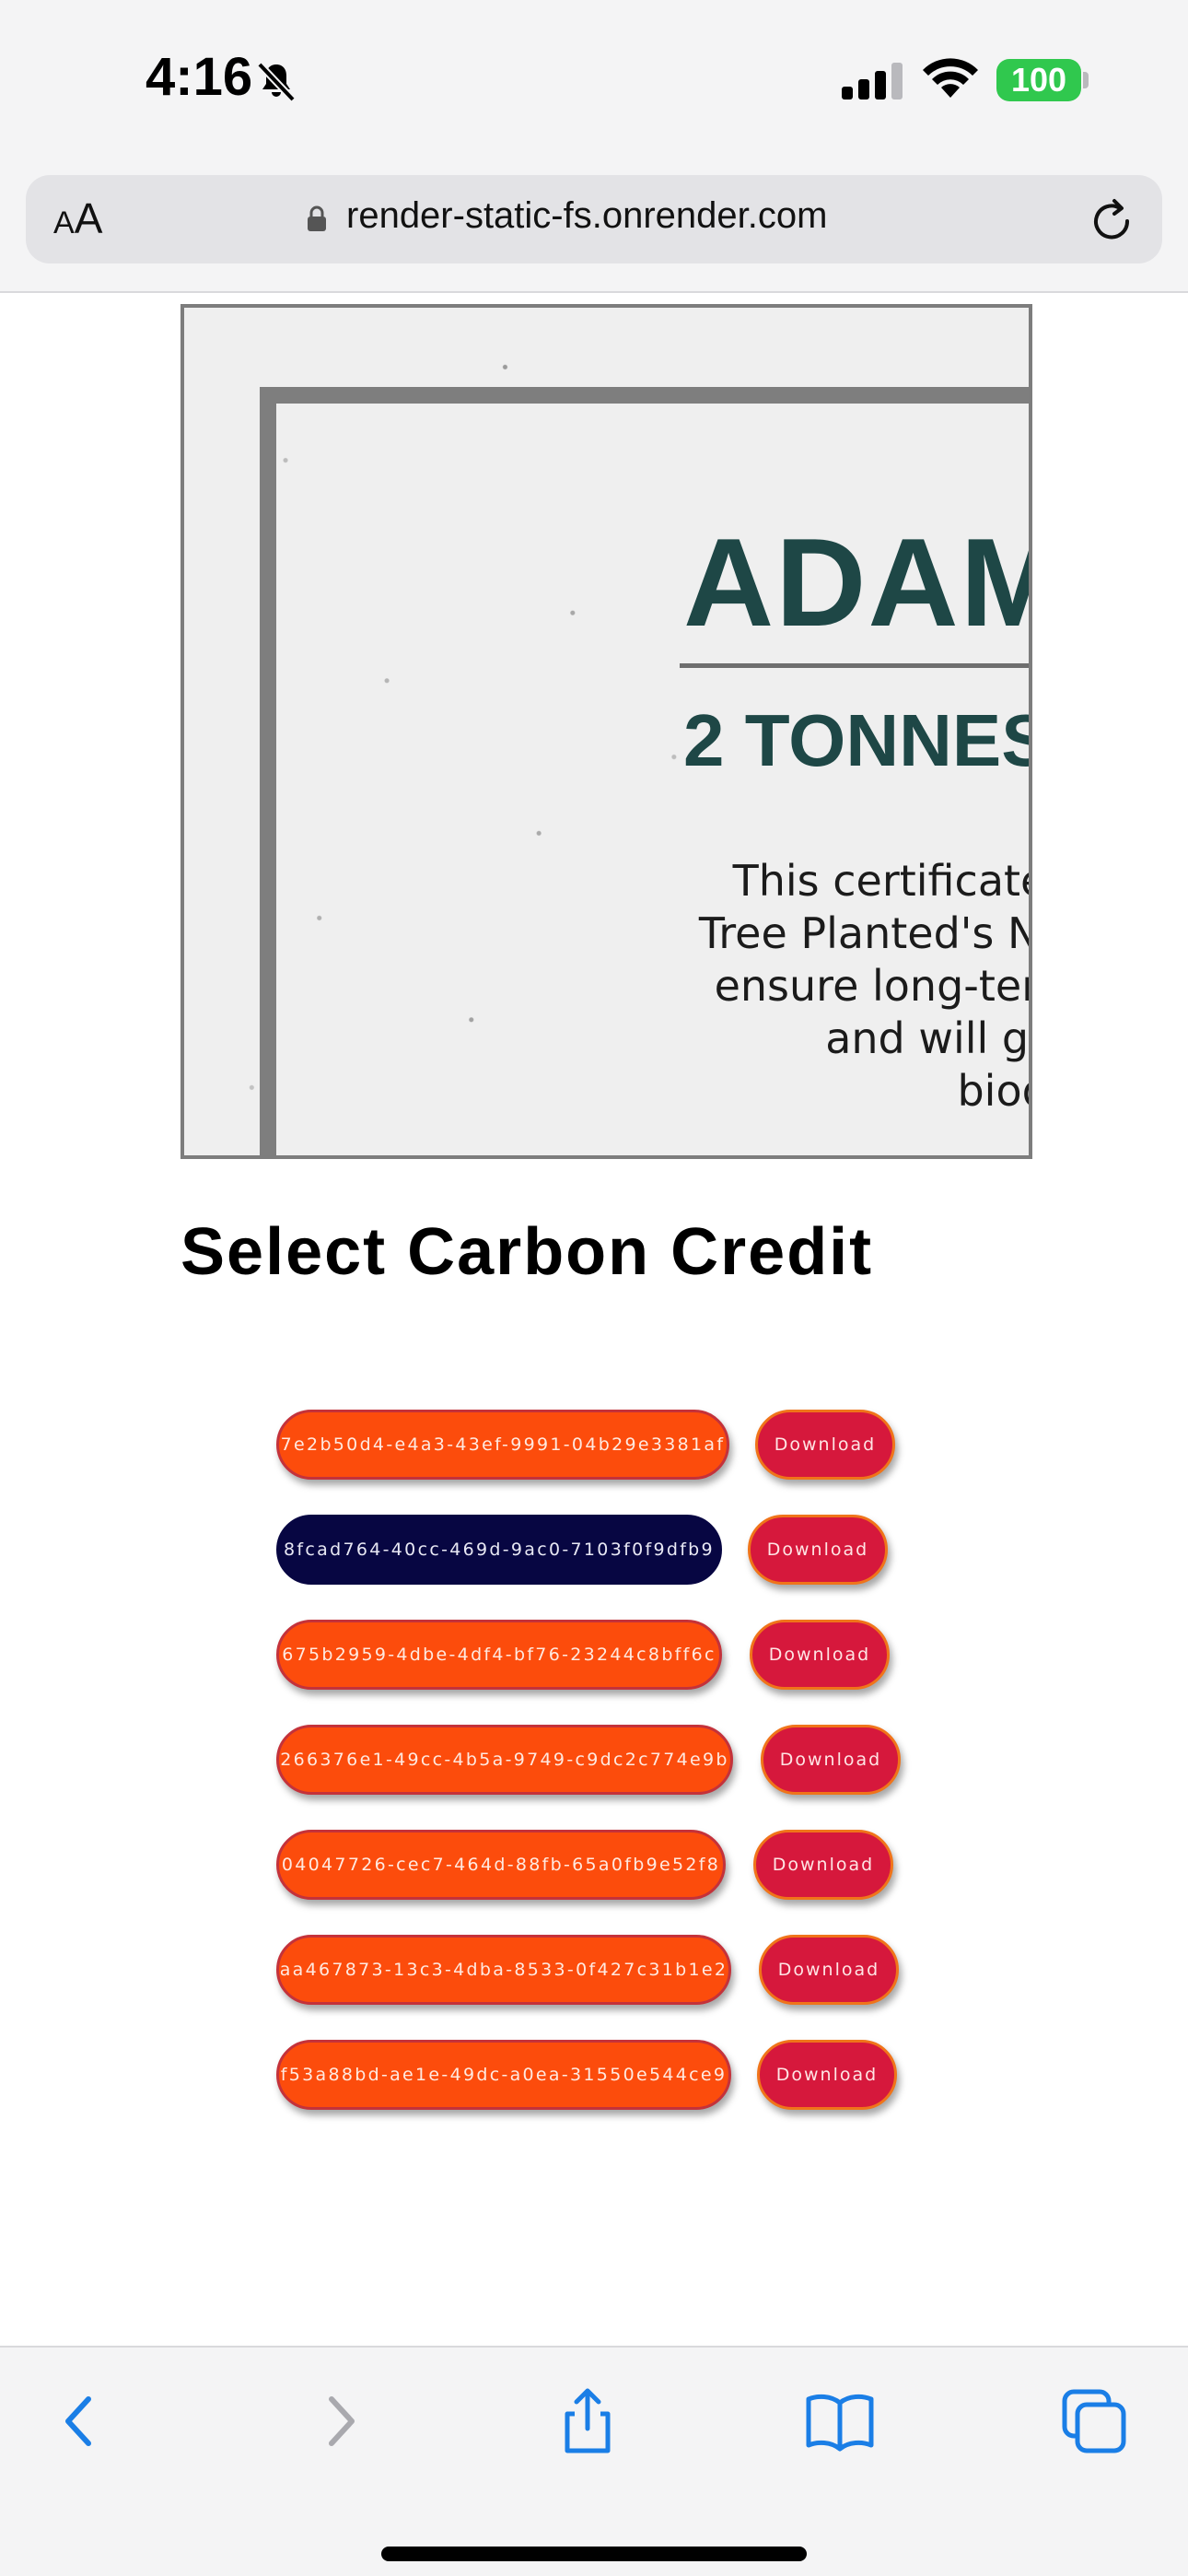 The width and height of the screenshot is (1188, 2576). Describe the element at coordinates (857, 582) in the screenshot. I see `certificate-recipient-name: ADAM` at that location.